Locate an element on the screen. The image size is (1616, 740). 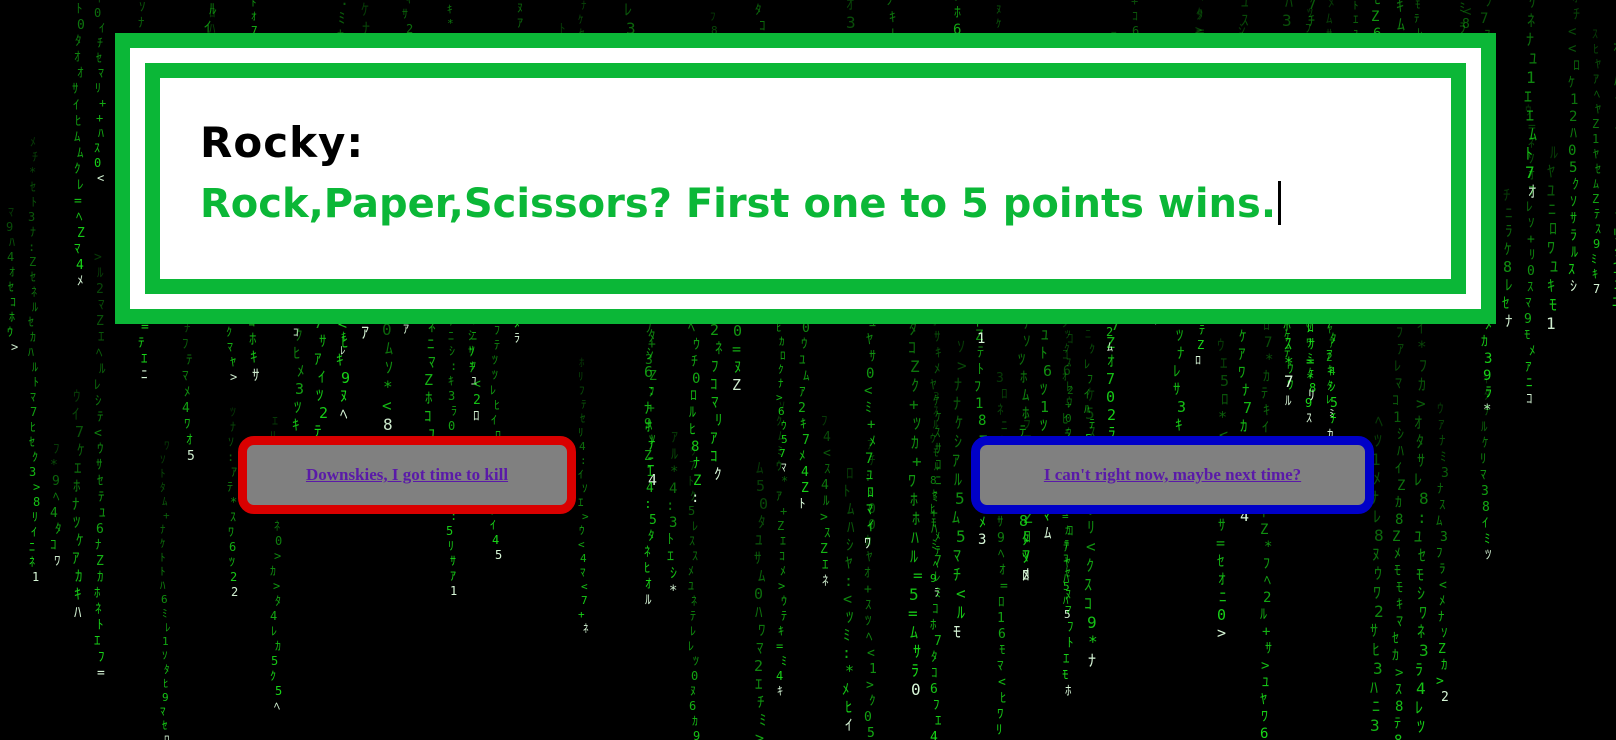
decline-challenge-link: I can't right now, maybe next time? is located at coordinates (1172, 475).